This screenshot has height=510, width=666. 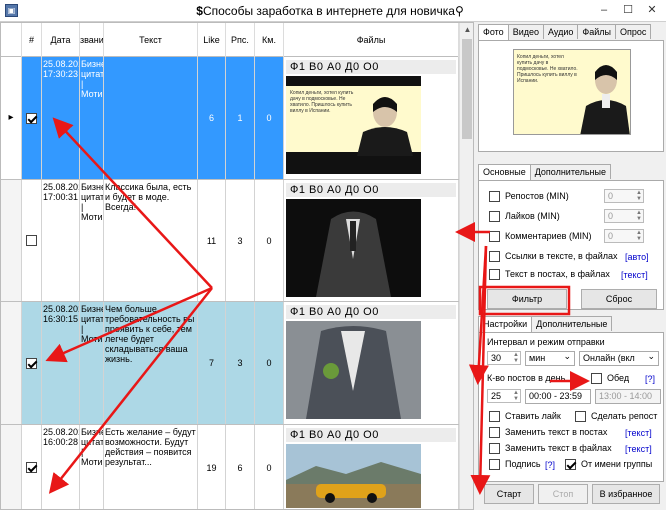 What do you see at coordinates (212, 467) in the screenshot?
I see `row-likes: 19` at bounding box center [212, 467].